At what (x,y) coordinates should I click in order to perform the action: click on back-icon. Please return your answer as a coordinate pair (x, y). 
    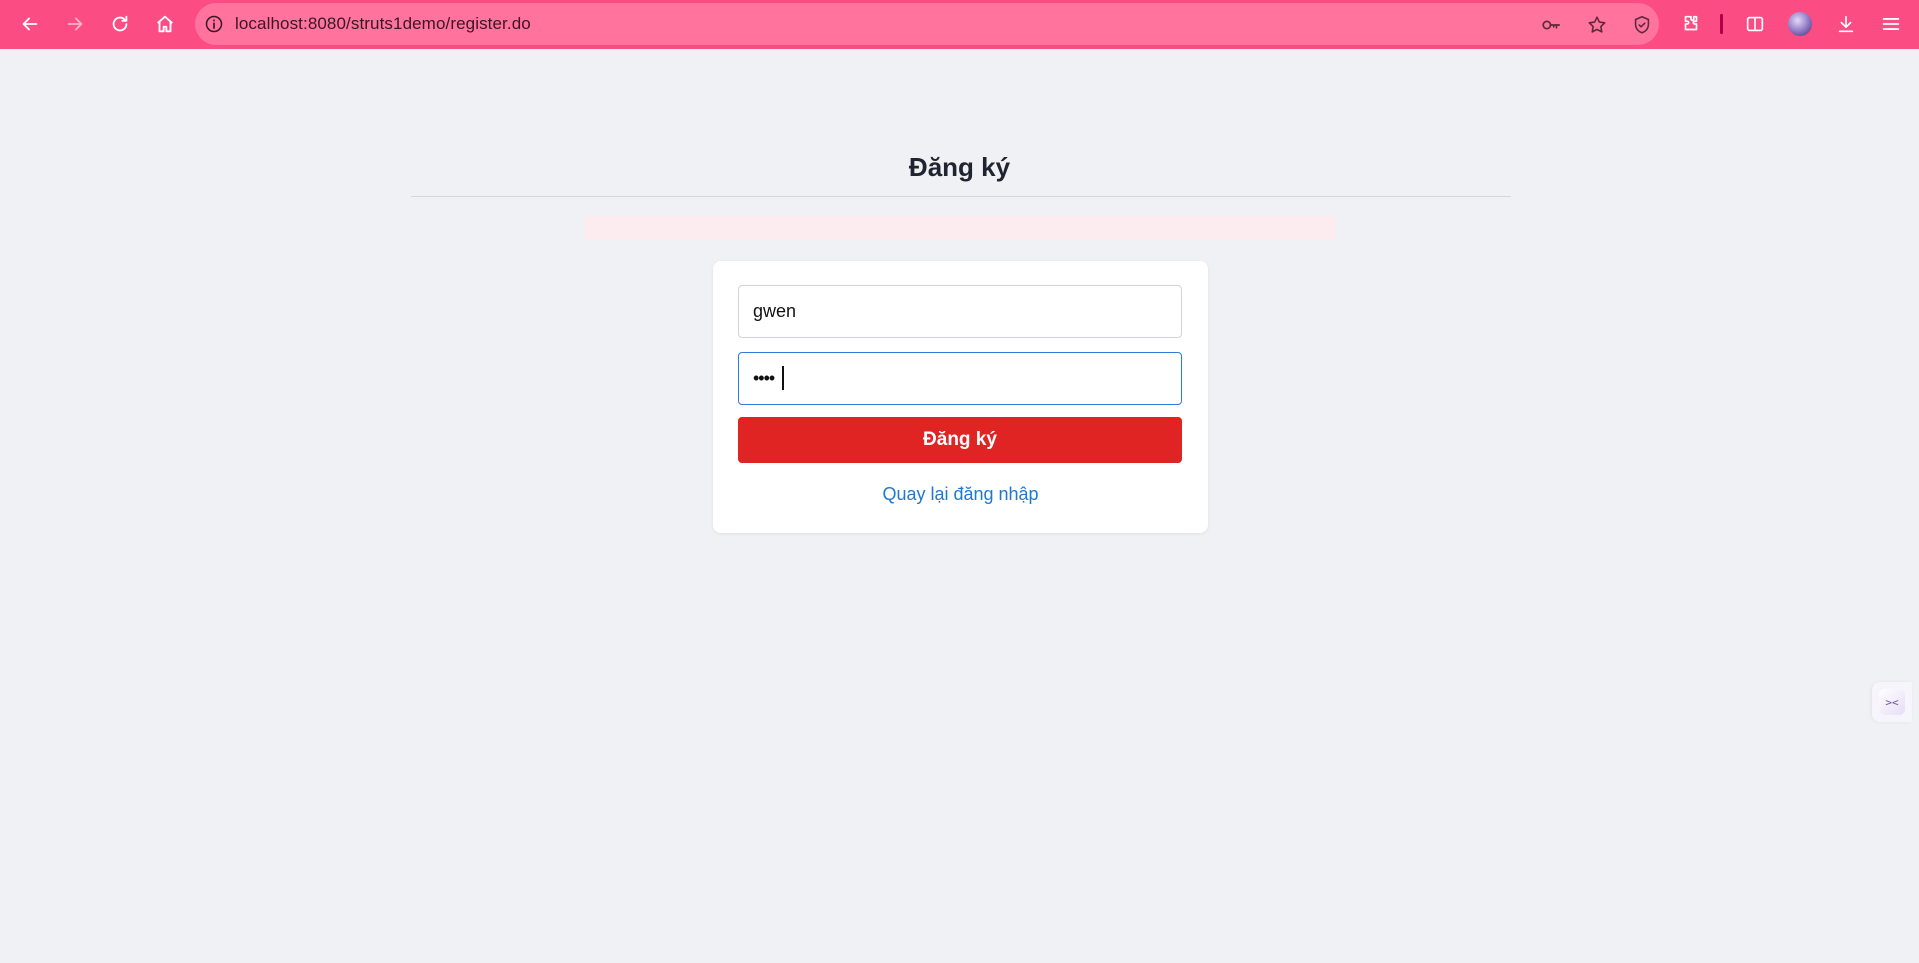
    Looking at the image, I should click on (30, 24).